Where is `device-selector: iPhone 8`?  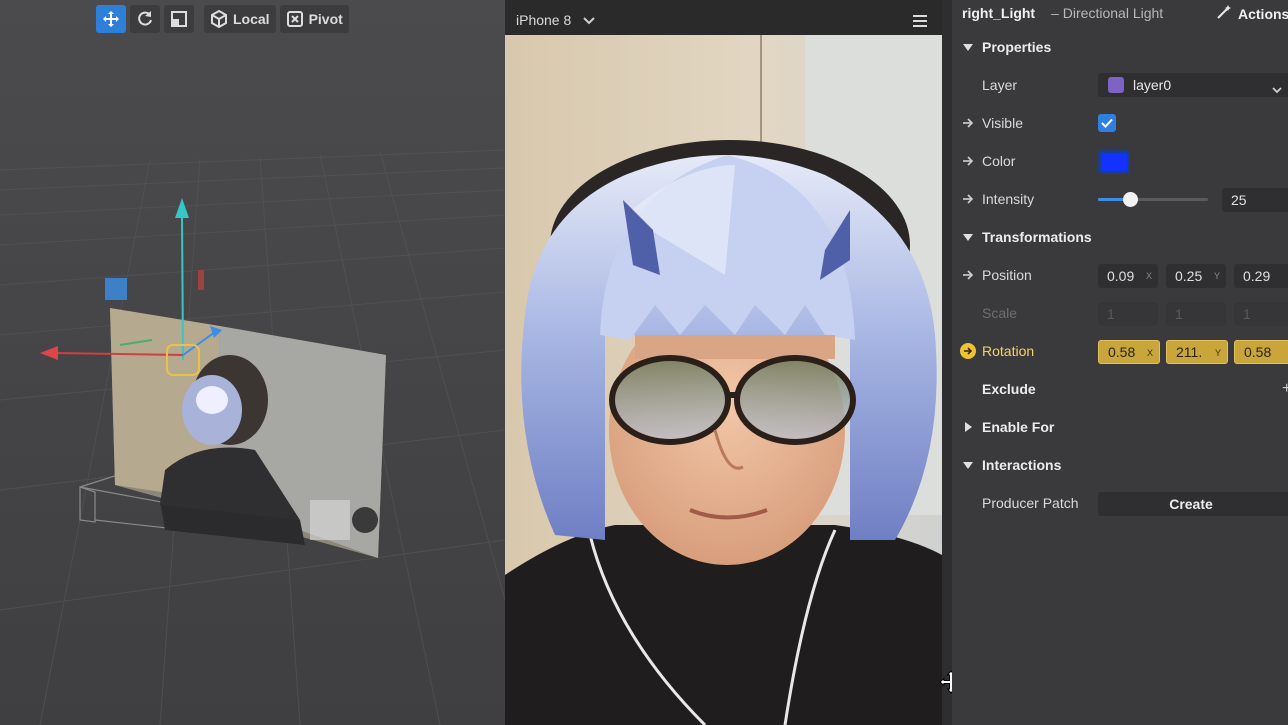 device-selector: iPhone 8 is located at coordinates (543, 20).